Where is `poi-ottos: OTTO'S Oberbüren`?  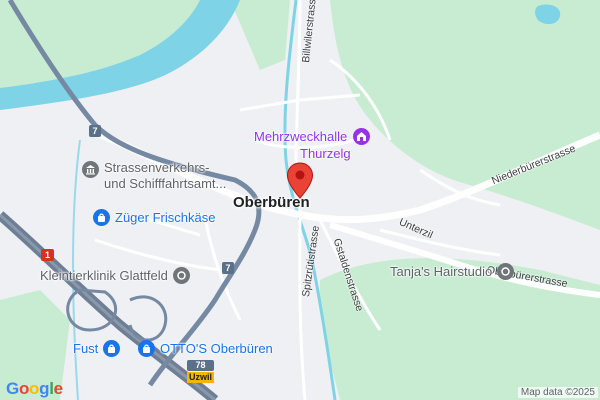
poi-ottos: OTTO'S Oberbüren is located at coordinates (205, 348).